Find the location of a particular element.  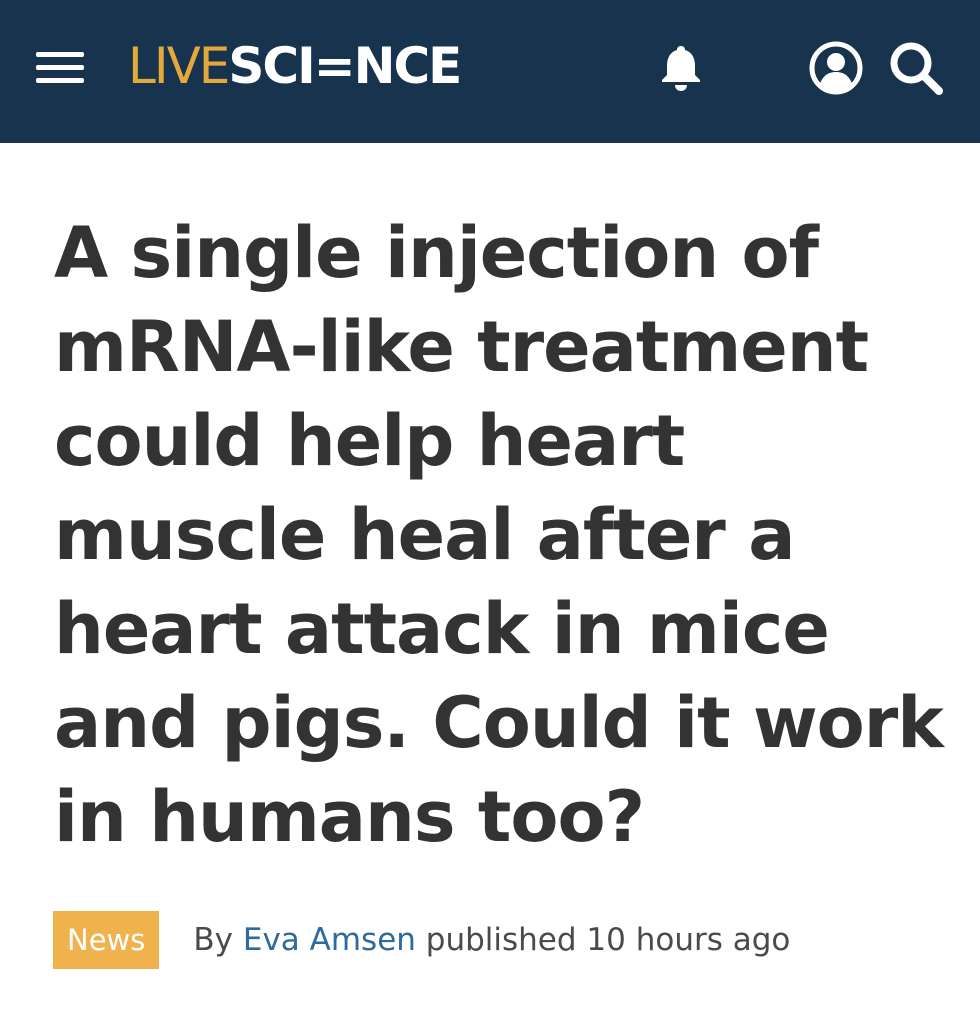

published-time: published 10 hours ago is located at coordinates (608, 940).